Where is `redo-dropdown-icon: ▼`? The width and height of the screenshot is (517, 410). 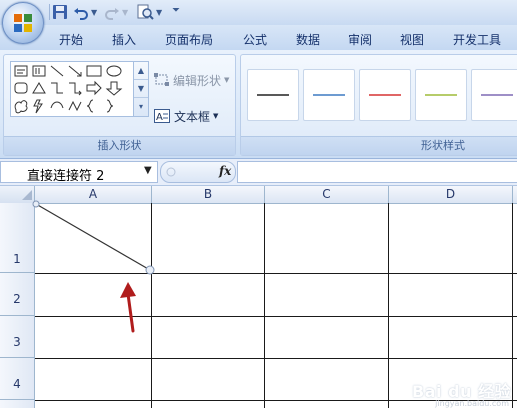
redo-dropdown-icon: ▼ is located at coordinates (125, 16).